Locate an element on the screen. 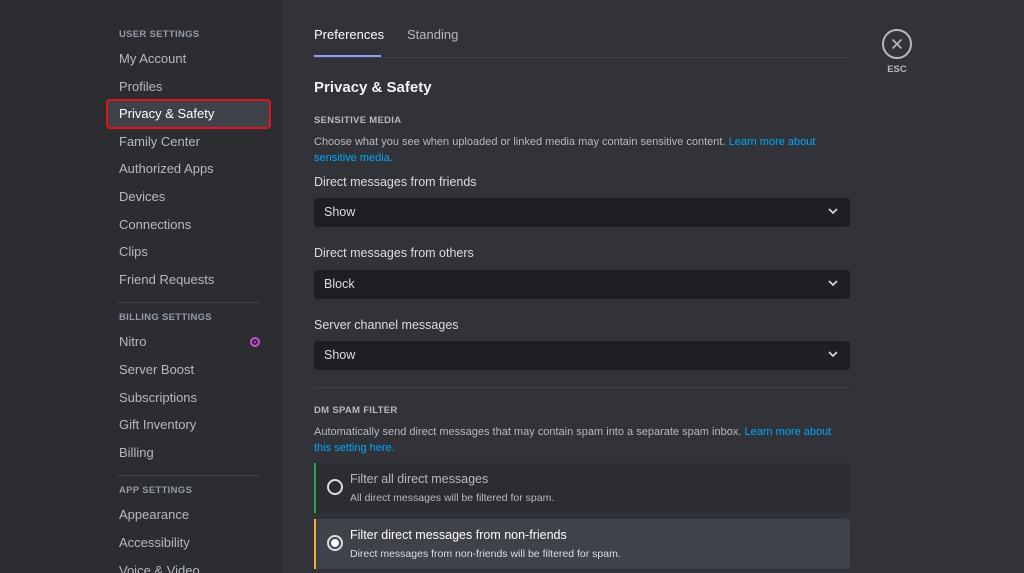 Image resolution: width=1024 pixels, height=573 pixels. tab-standing: Standing is located at coordinates (432, 34).